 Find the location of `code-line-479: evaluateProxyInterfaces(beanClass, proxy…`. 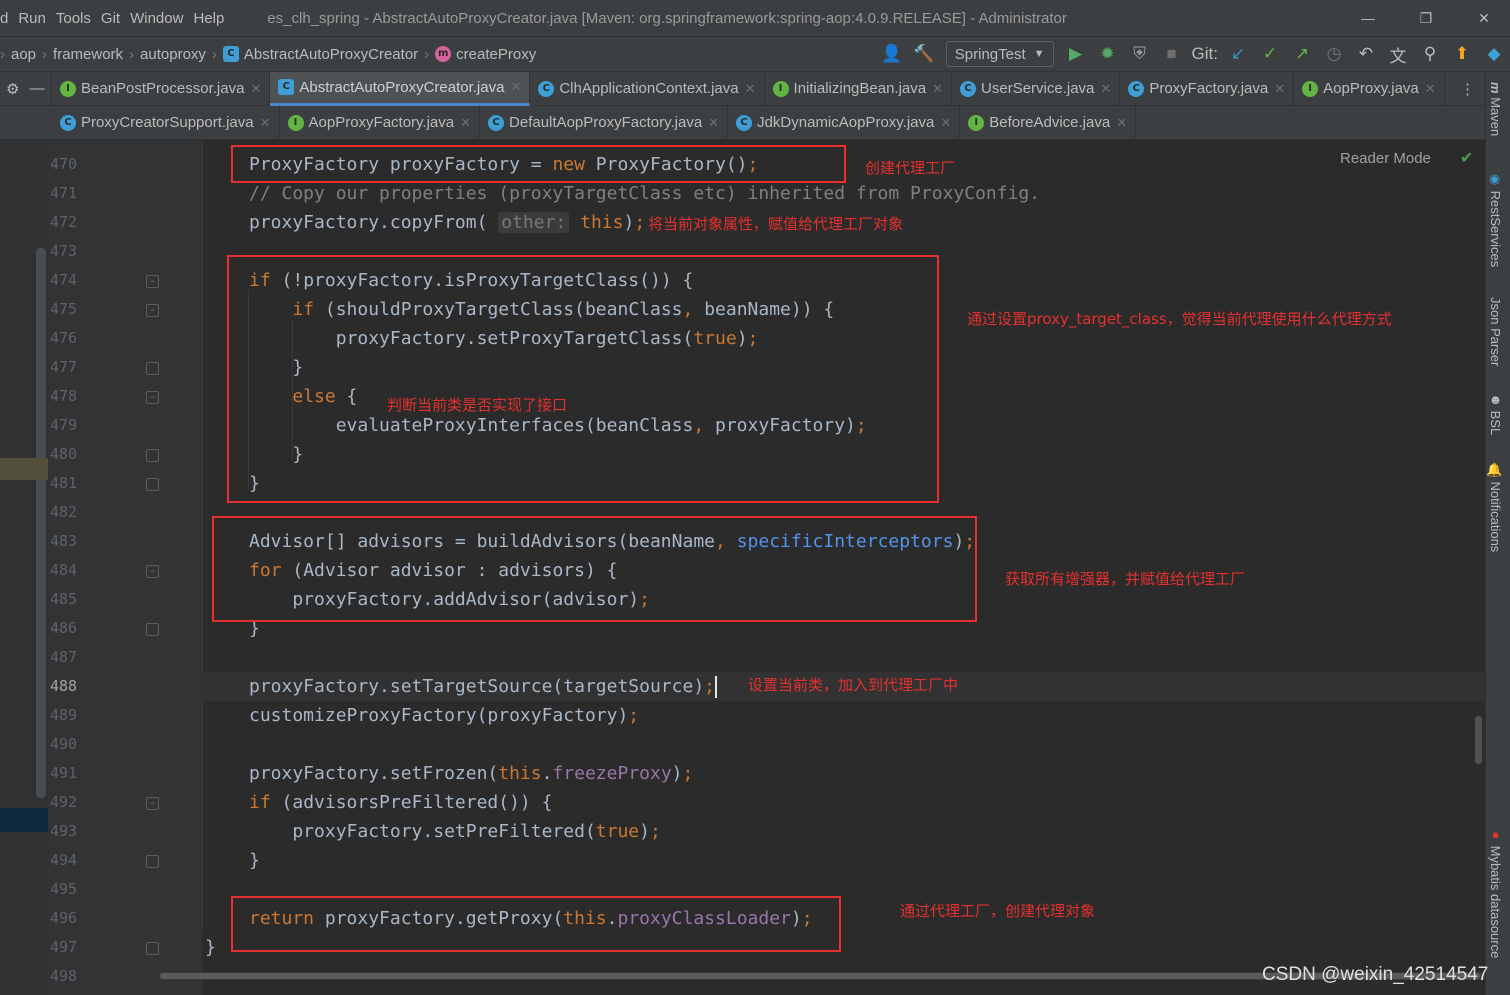

code-line-479: evaluateProxyInterfaces(beanClass, proxy… is located at coordinates (558, 425).